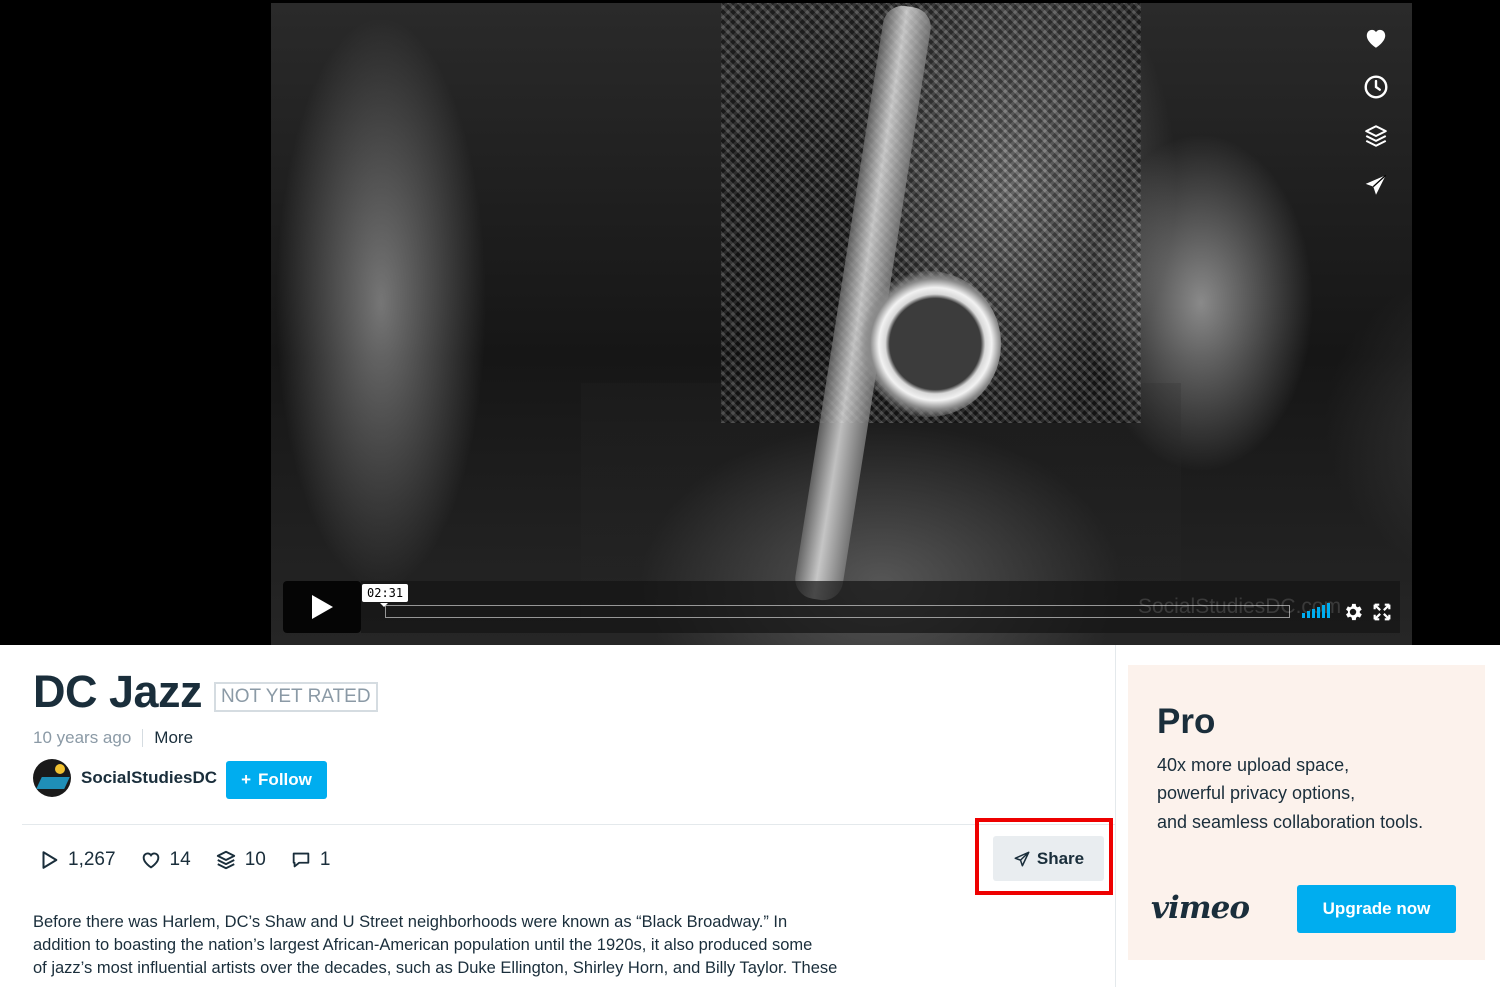  Describe the element at coordinates (118, 691) in the screenshot. I see `video-title: DC Jazz` at that location.